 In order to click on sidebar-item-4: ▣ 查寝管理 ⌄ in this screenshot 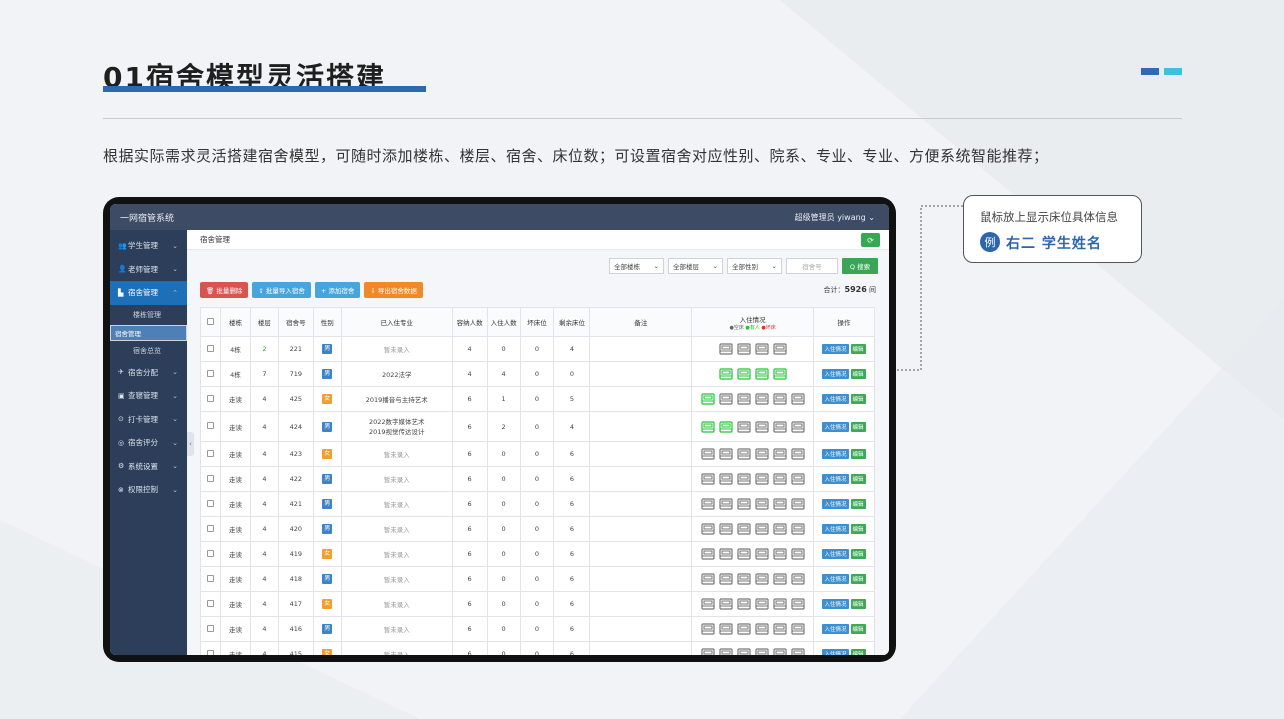, I will do `click(148, 396)`.